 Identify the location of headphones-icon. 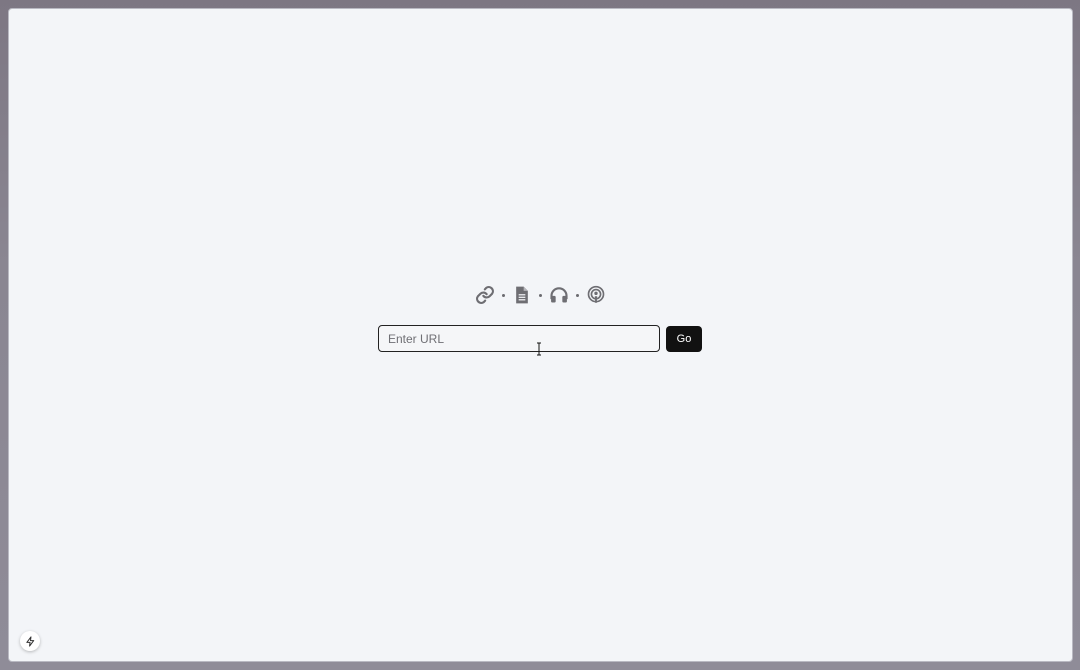
(559, 295).